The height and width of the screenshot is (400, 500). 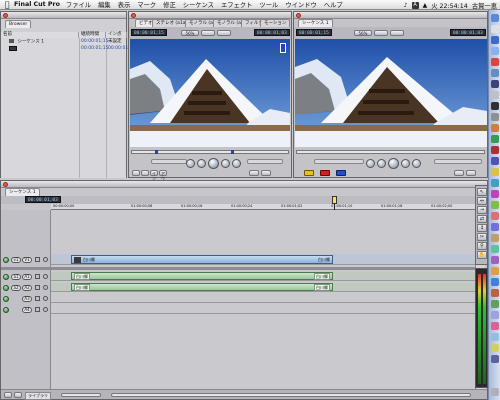 What do you see at coordinates (370, 163) in the screenshot?
I see `canvas-prev-edit-button` at bounding box center [370, 163].